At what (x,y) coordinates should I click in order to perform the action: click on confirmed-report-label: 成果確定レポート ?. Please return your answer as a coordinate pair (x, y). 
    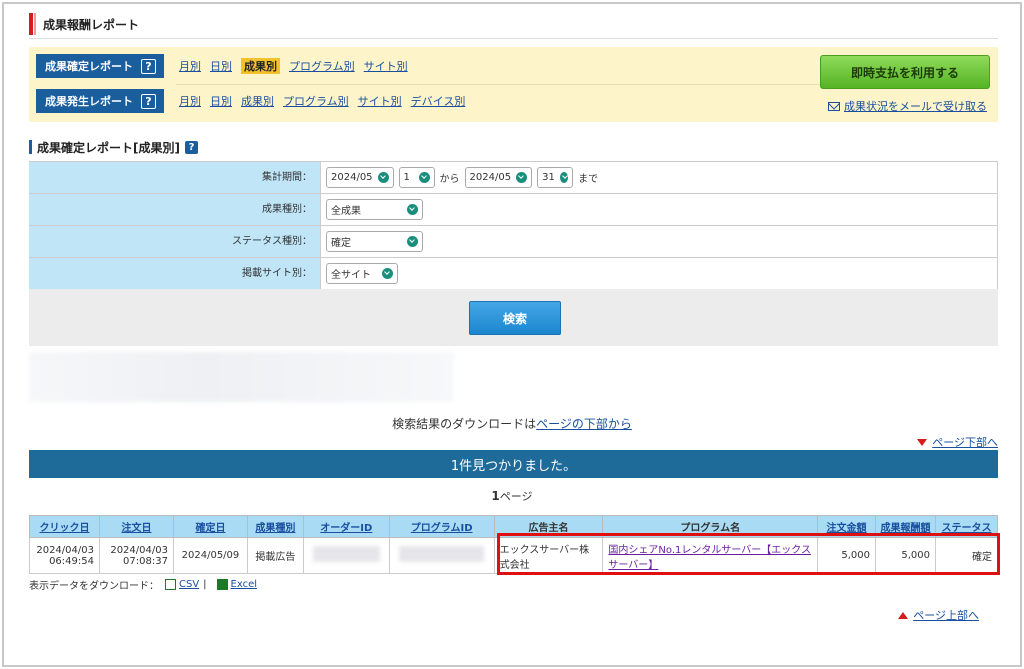
    Looking at the image, I should click on (100, 66).